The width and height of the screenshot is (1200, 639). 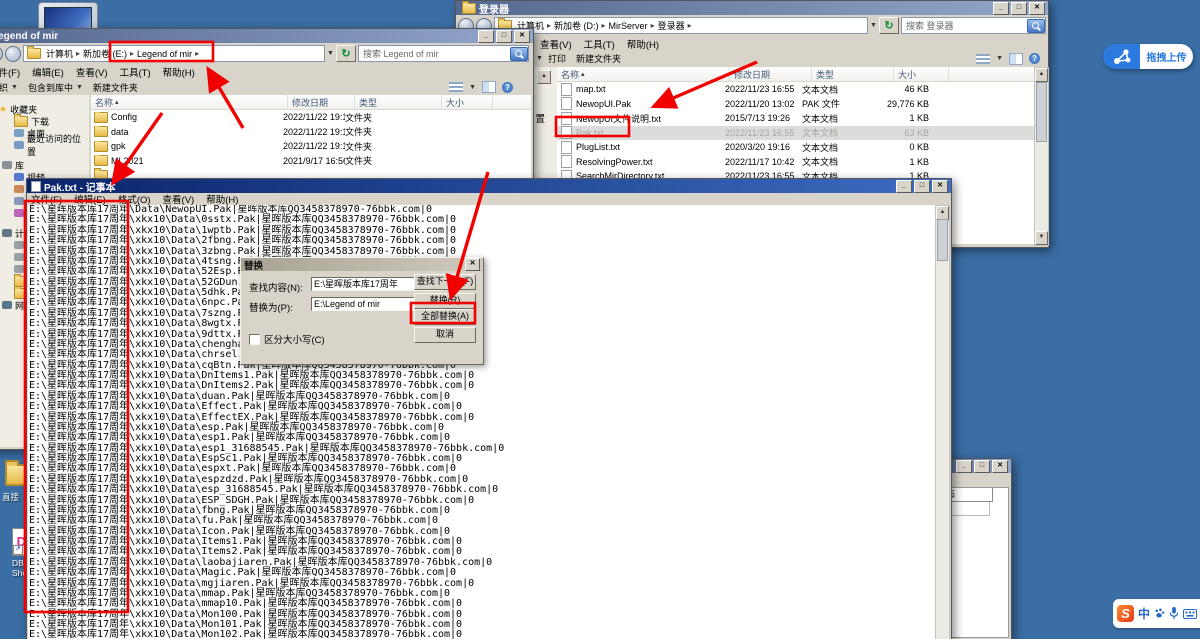 I want to click on file-row: ML2021 2021/9/17 16:56 文件夹, so click(x=311, y=161).